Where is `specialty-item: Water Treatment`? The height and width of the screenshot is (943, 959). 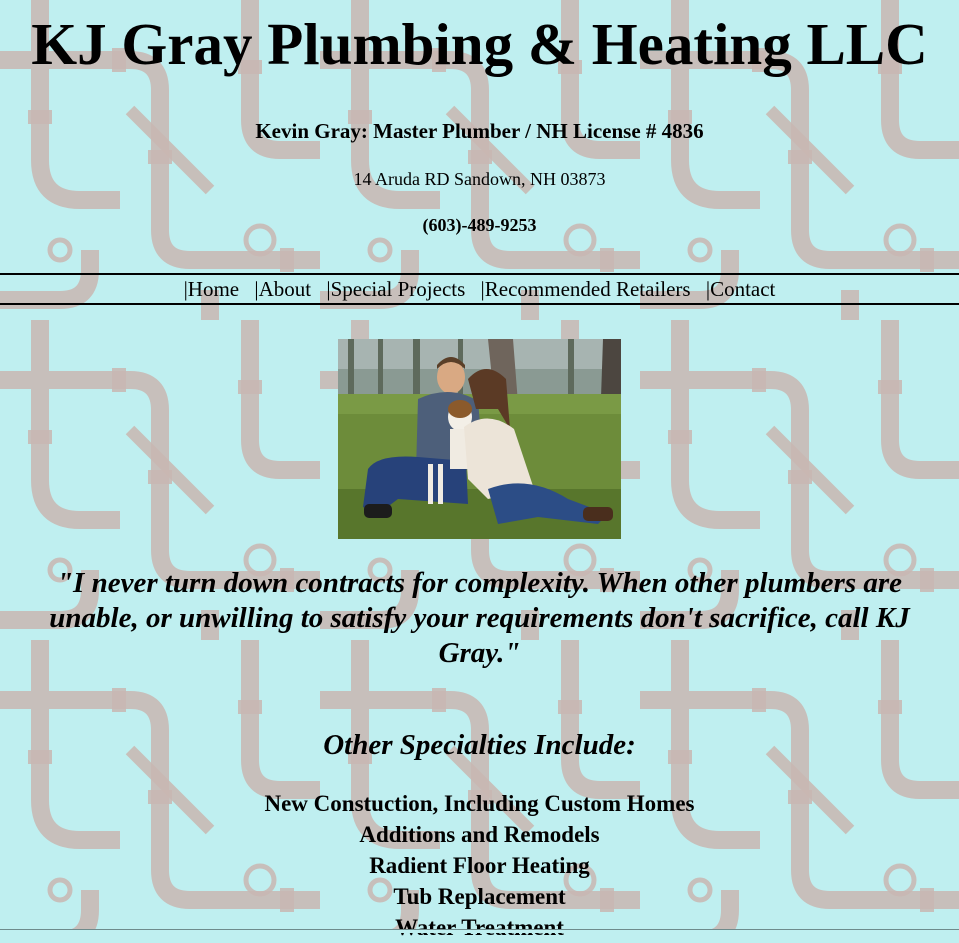
specialty-item: Water Treatment is located at coordinates (479, 927).